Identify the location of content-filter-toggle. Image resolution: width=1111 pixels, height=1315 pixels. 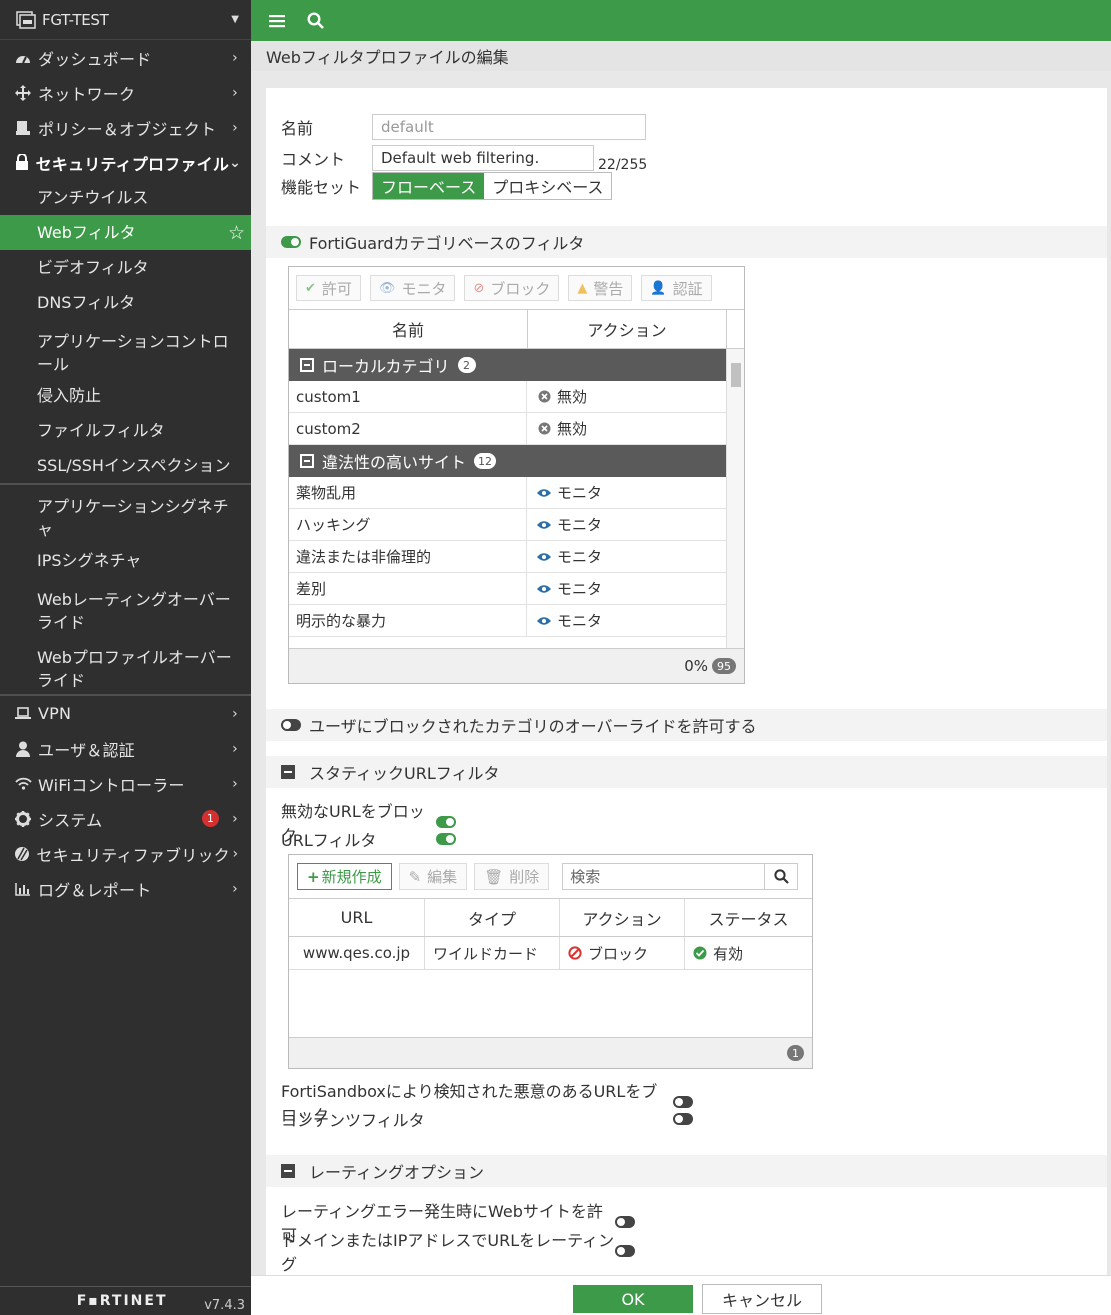
(683, 1119).